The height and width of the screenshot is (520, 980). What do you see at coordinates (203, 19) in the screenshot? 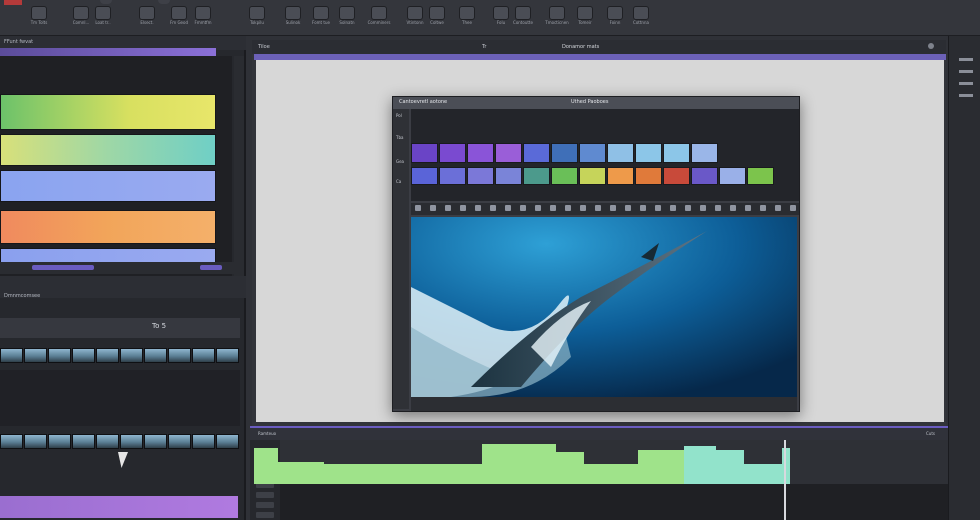
I see `toolbar-button: Fmmtfm` at bounding box center [203, 19].